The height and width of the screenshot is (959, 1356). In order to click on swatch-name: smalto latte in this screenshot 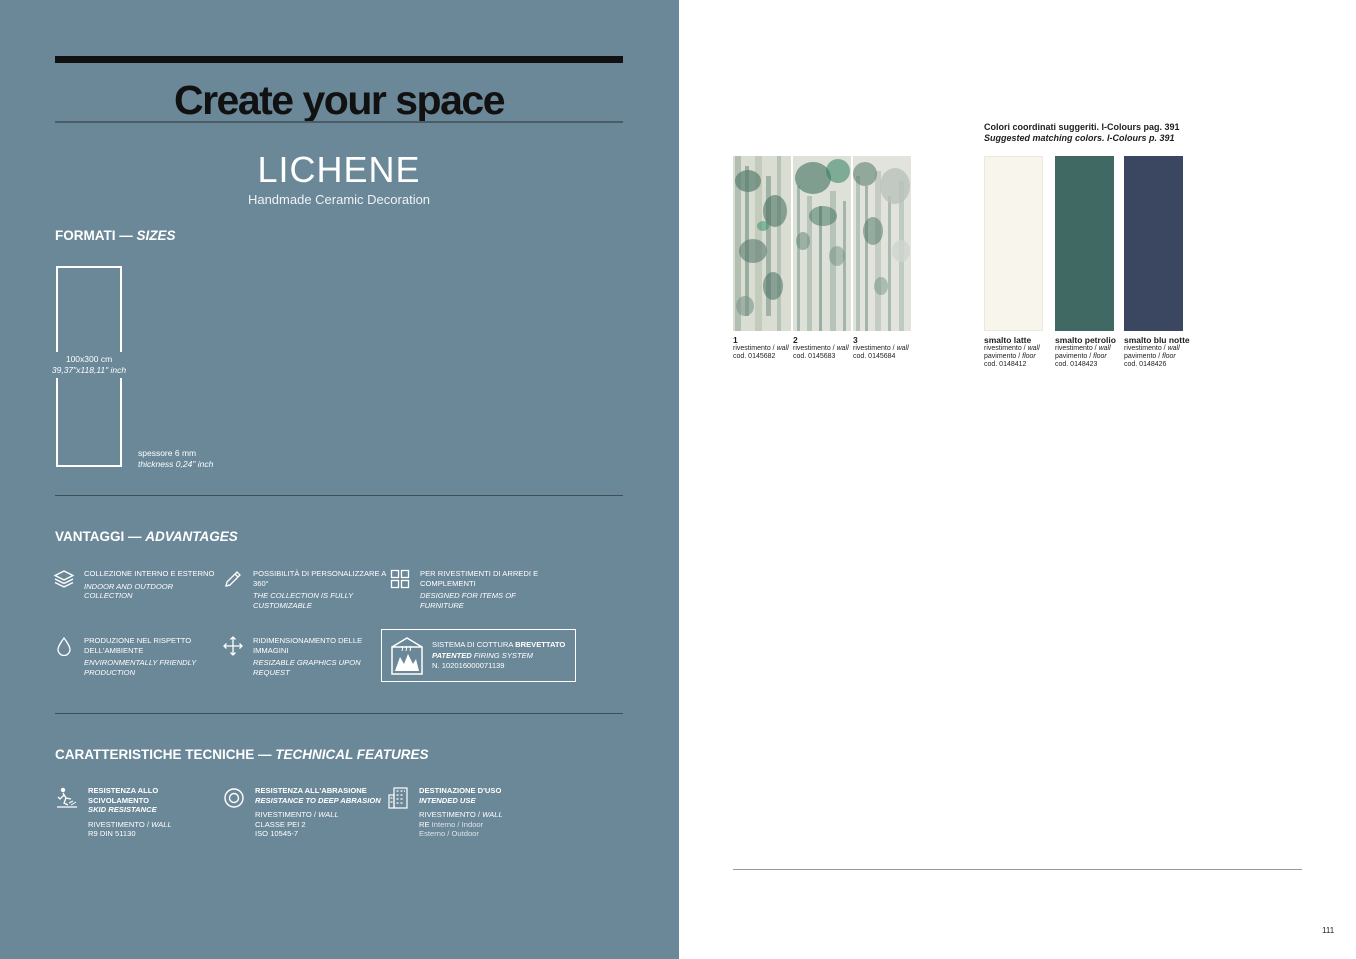, I will do `click(1008, 340)`.